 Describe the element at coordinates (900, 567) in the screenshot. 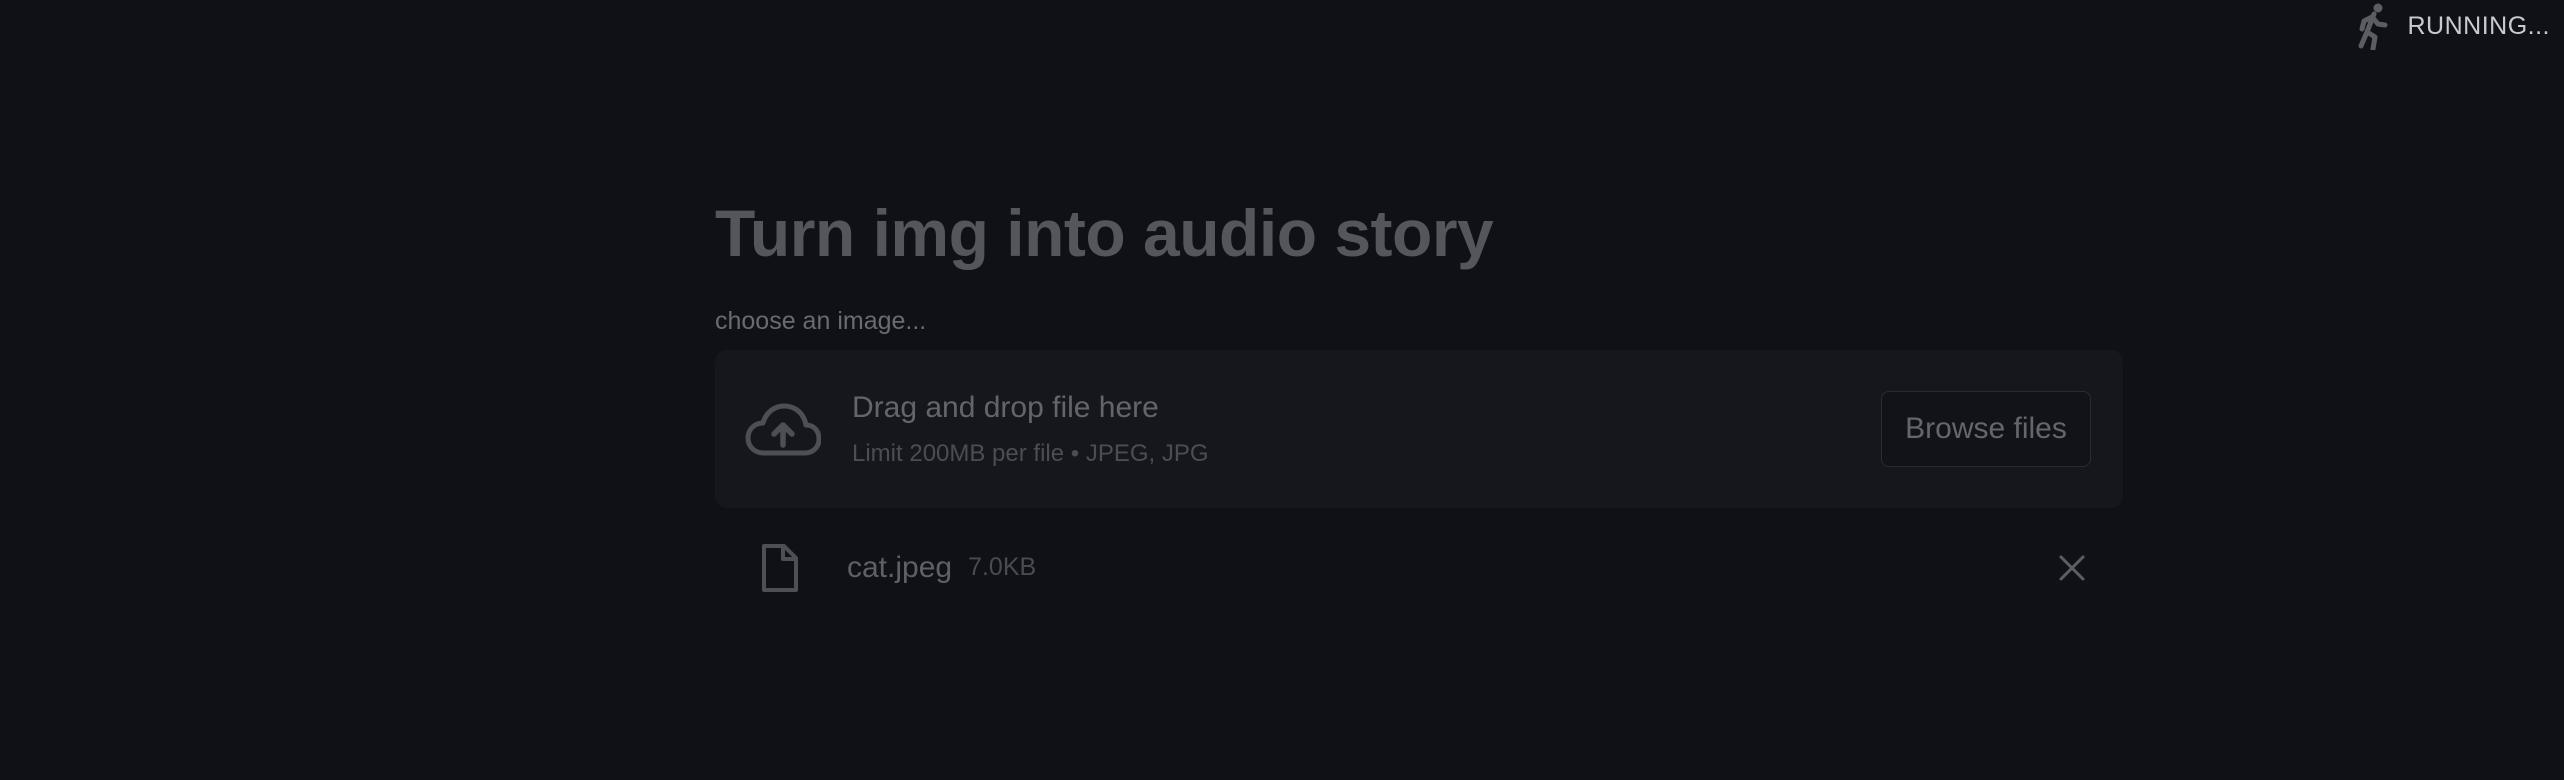

I see `file-name: cat.jpeg` at that location.